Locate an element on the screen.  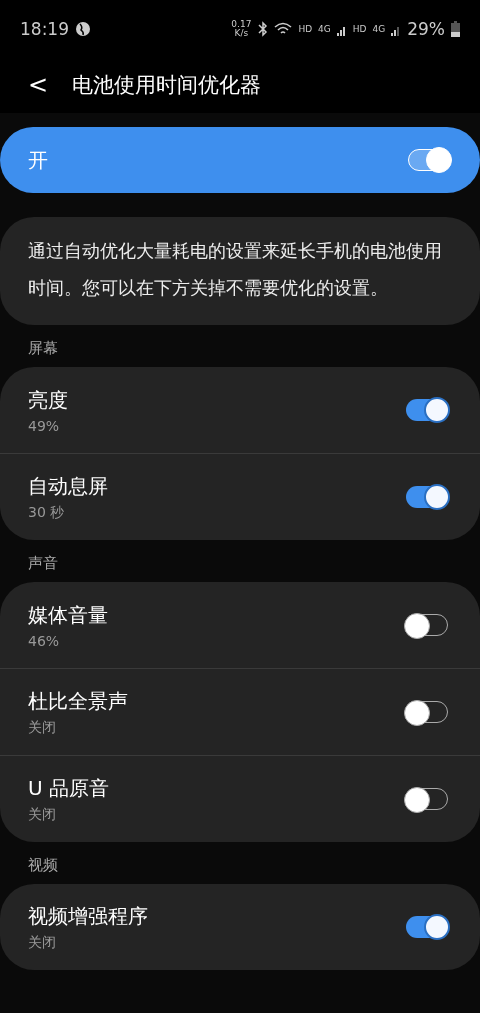
description-text: 通过自动优化大量耗电的设置来延长手机的电池使用时间。您可以在下方关掉不需要优化的设置。 is located at coordinates (240, 271).